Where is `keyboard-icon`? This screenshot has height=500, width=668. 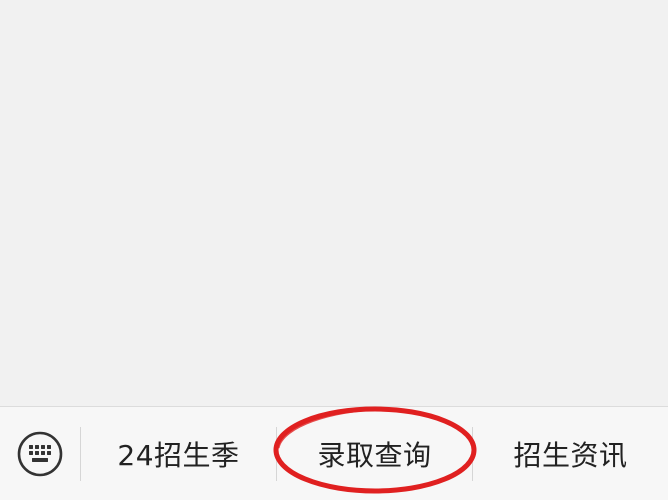
keyboard-icon is located at coordinates (40, 453).